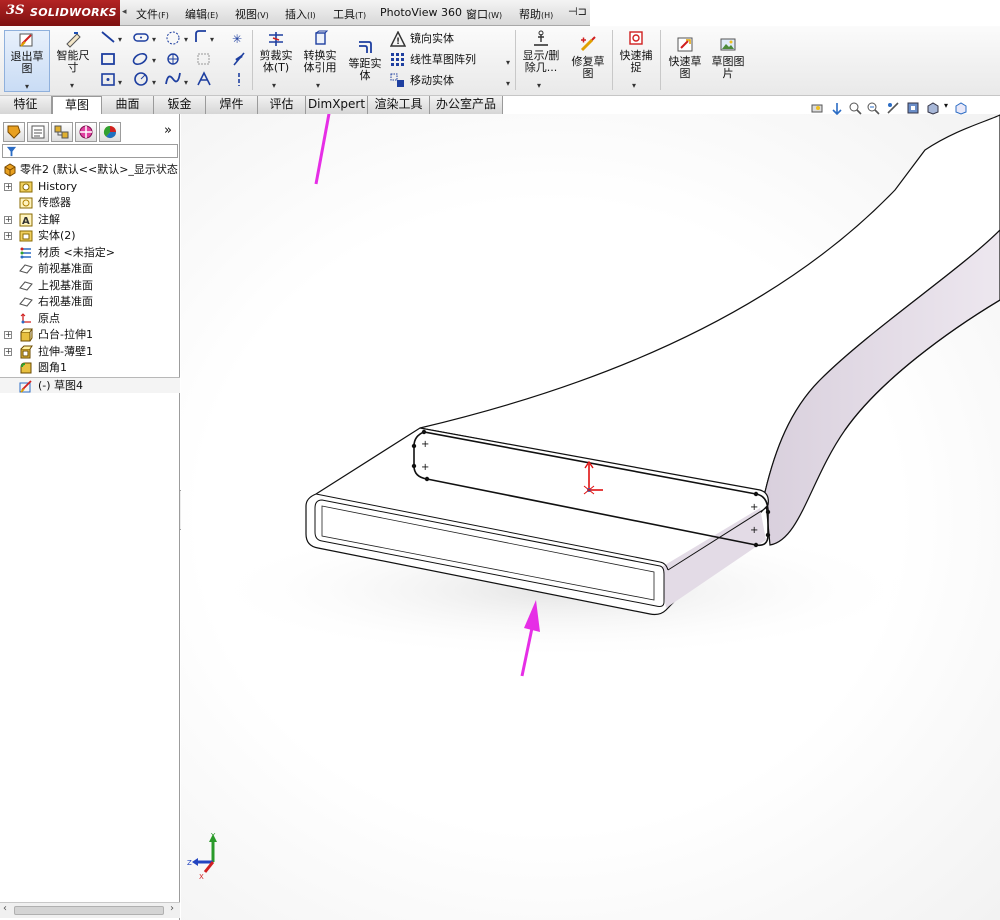 The width and height of the screenshot is (1000, 920). I want to click on tree-item-fillet1: 圆角1, so click(90, 368).